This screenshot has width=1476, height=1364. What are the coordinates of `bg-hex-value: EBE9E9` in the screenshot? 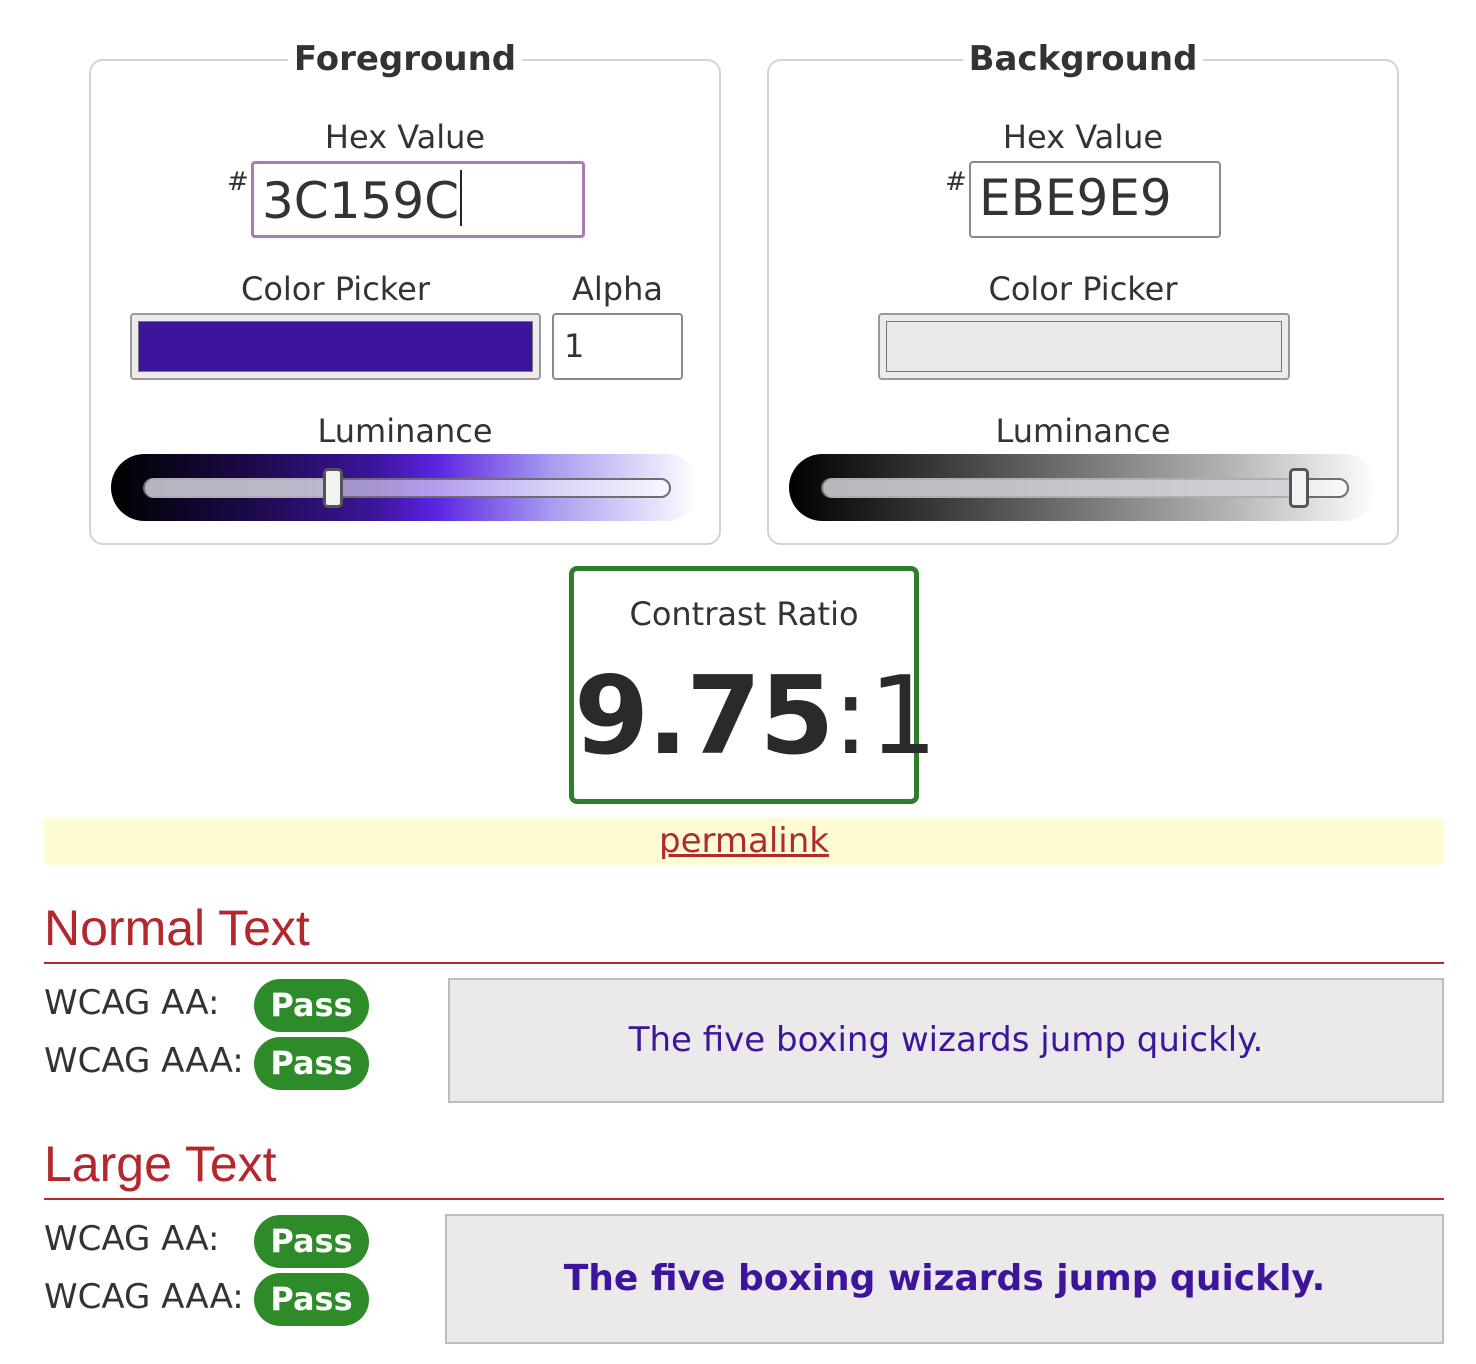 It's located at (1075, 198).